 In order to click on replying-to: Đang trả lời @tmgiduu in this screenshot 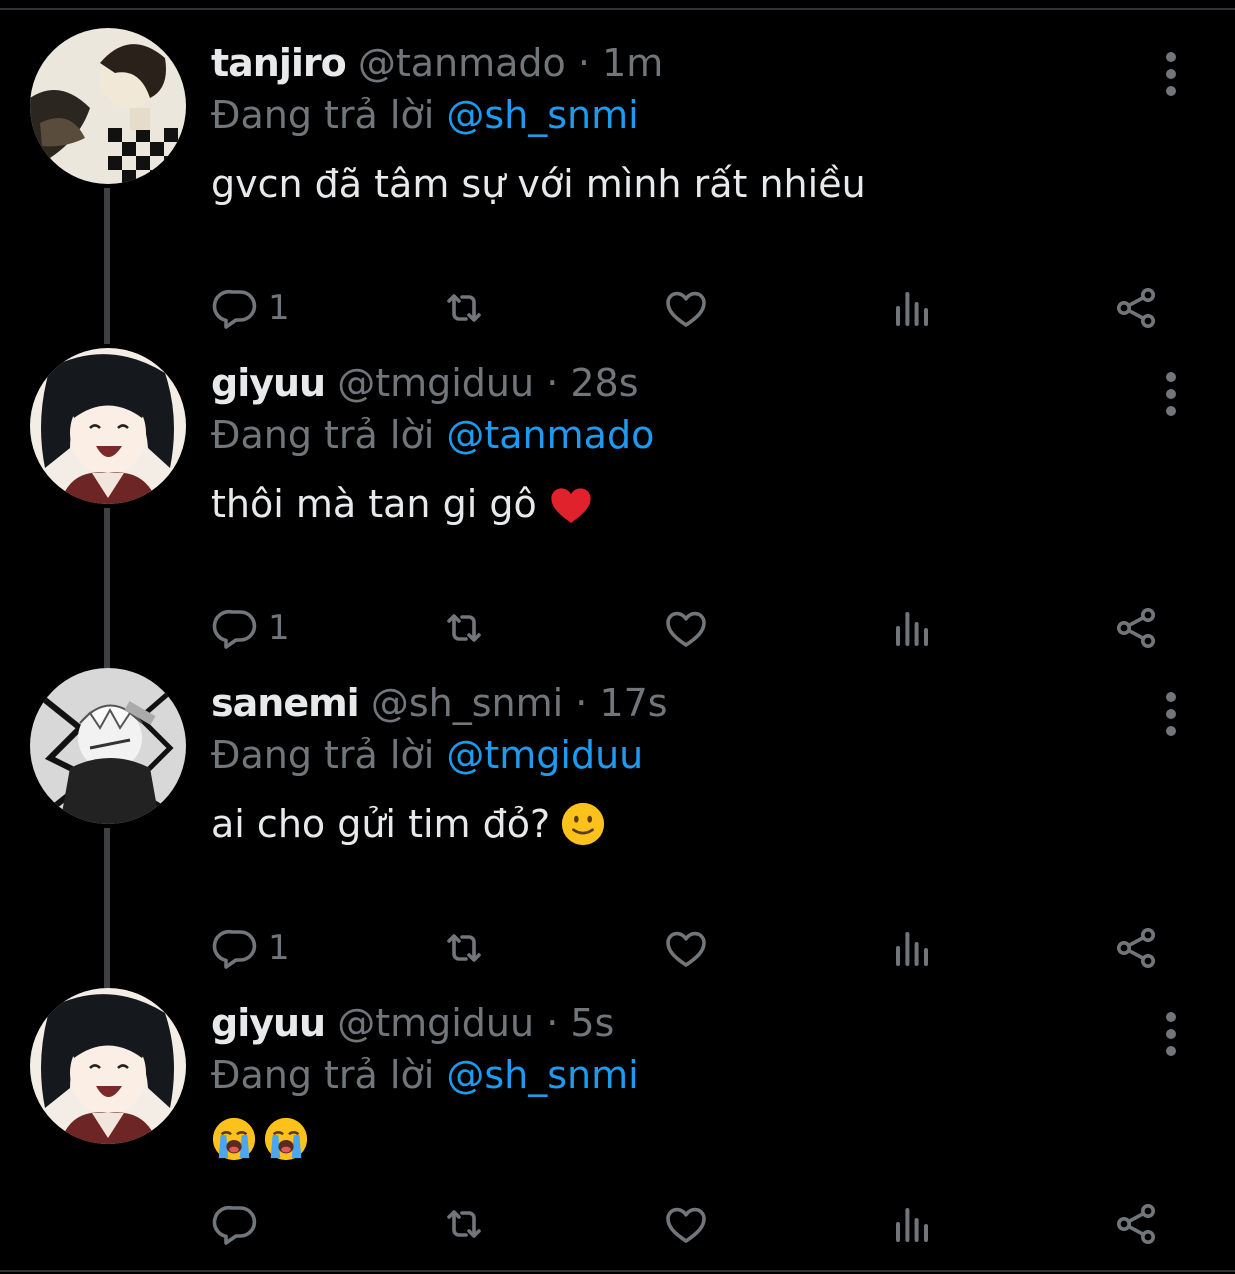, I will do `click(427, 755)`.